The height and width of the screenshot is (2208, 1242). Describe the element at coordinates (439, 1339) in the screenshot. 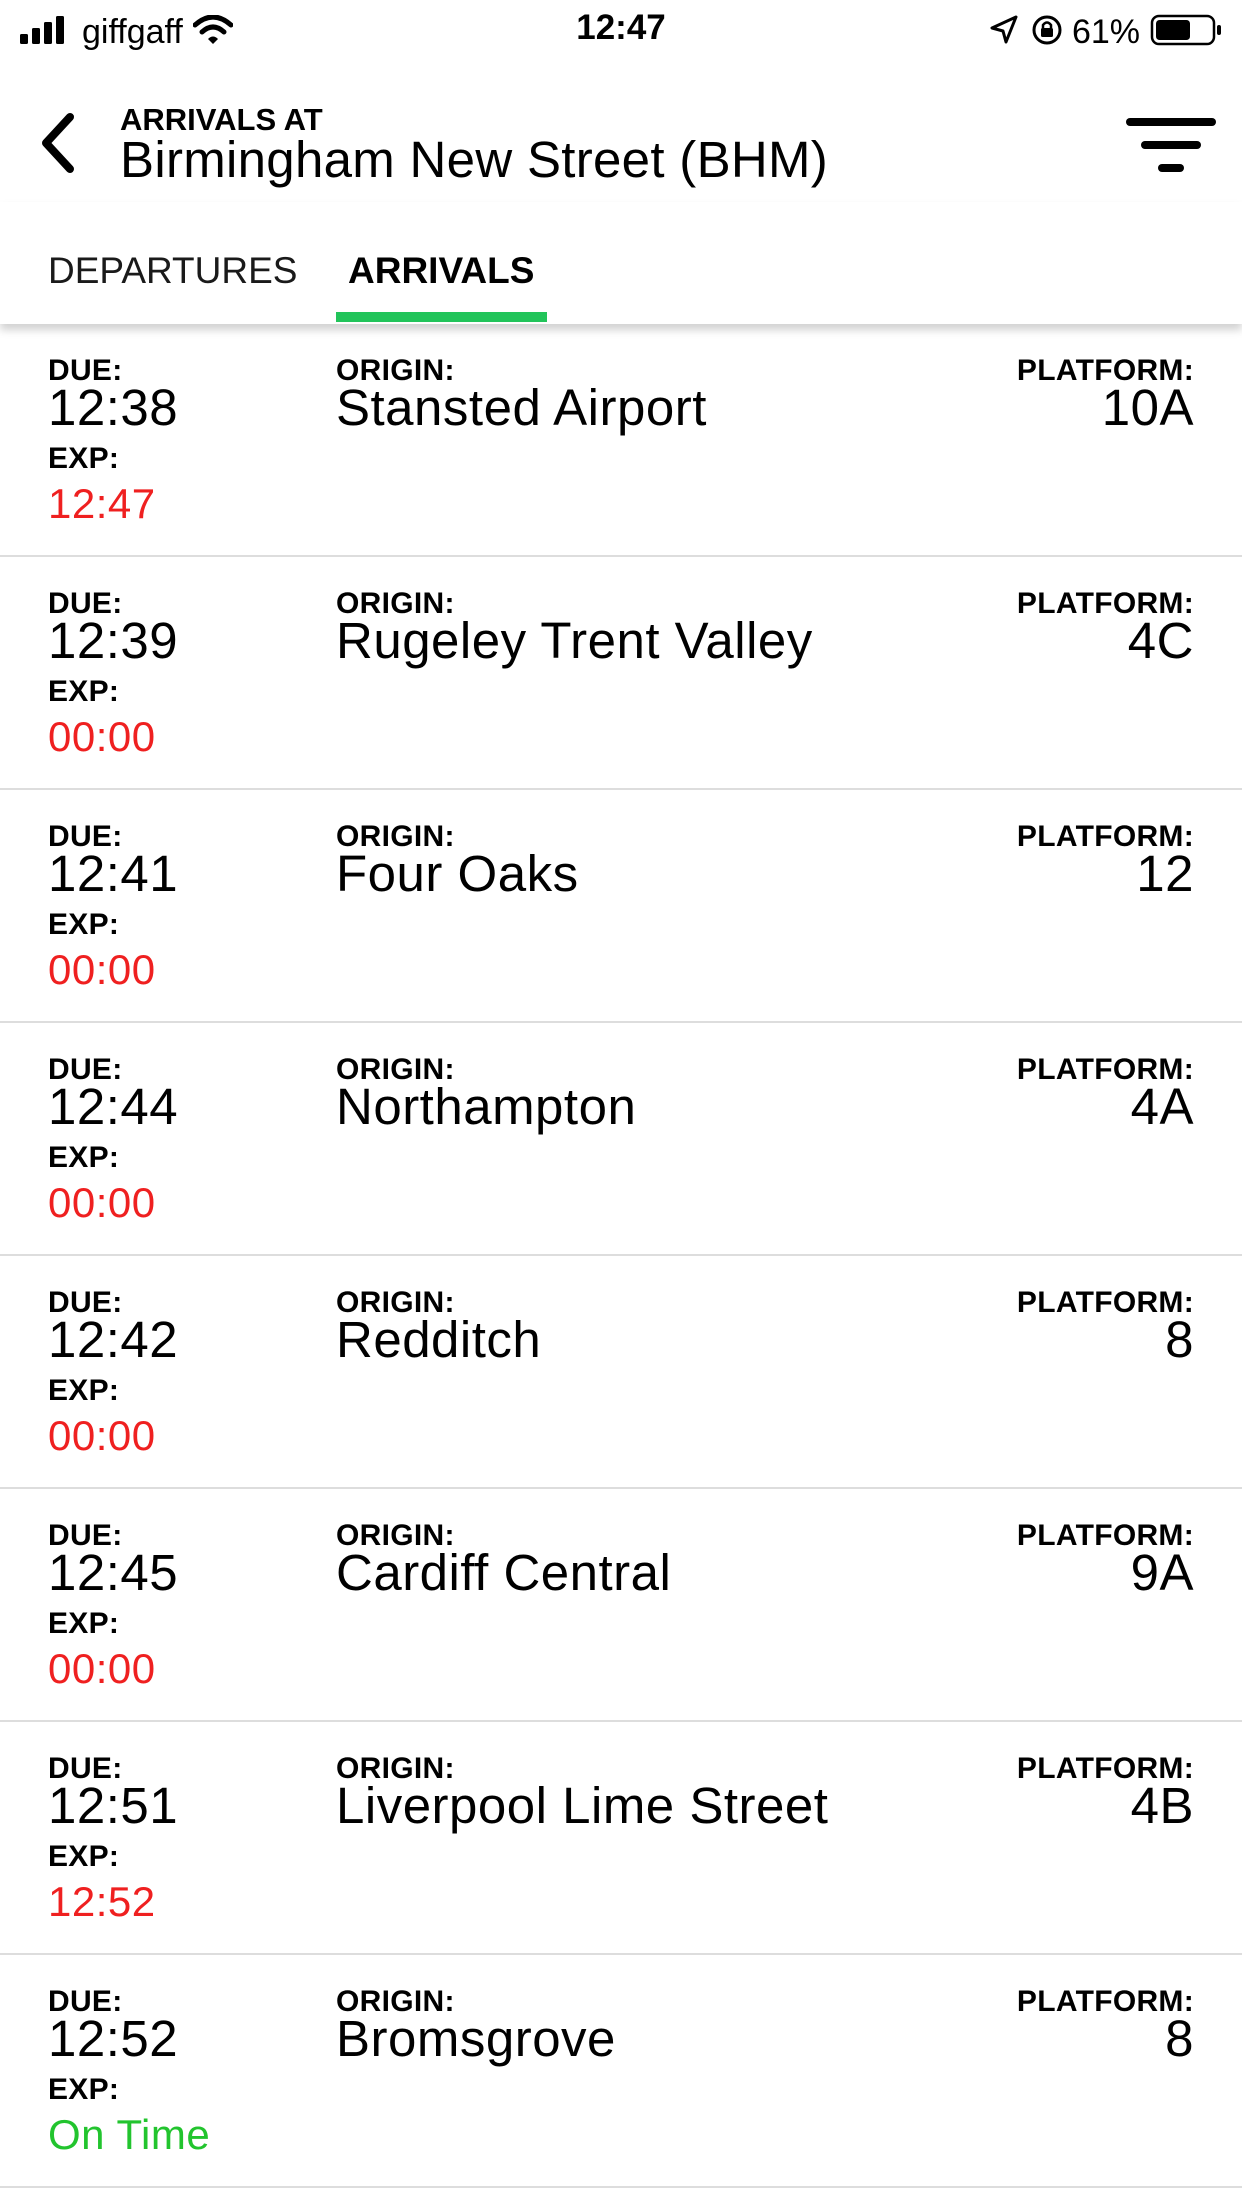

I see `origin-station: Redditch` at that location.